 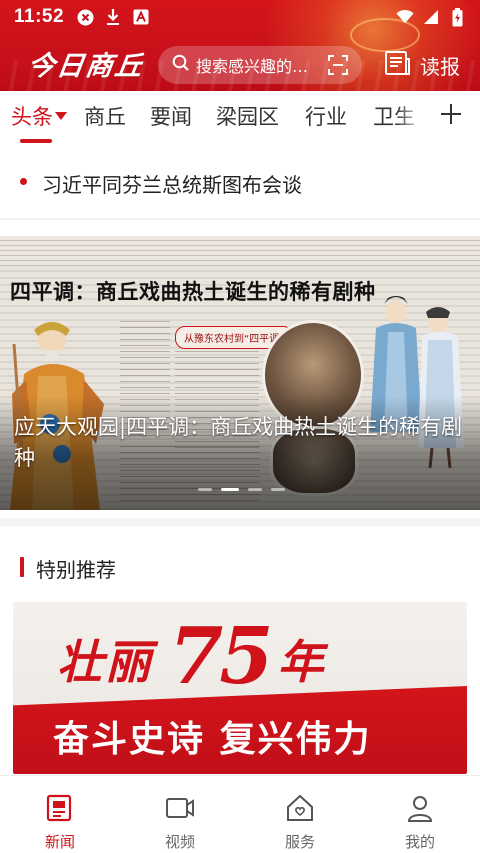 I want to click on nav-service: 服务, so click(x=300, y=814).